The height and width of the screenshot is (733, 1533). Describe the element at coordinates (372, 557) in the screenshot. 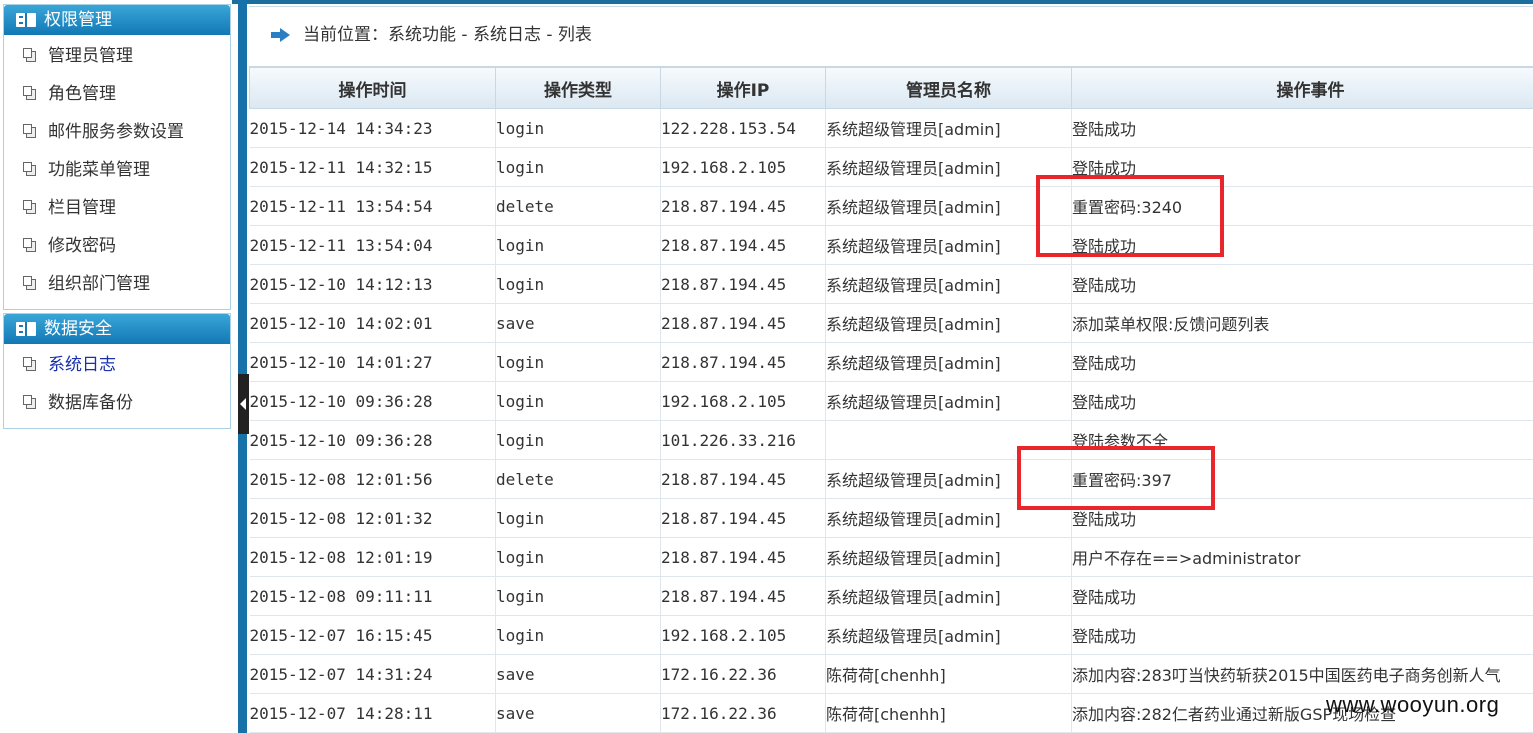

I see `cell-time: 2015-12-08 12:01:19` at that location.